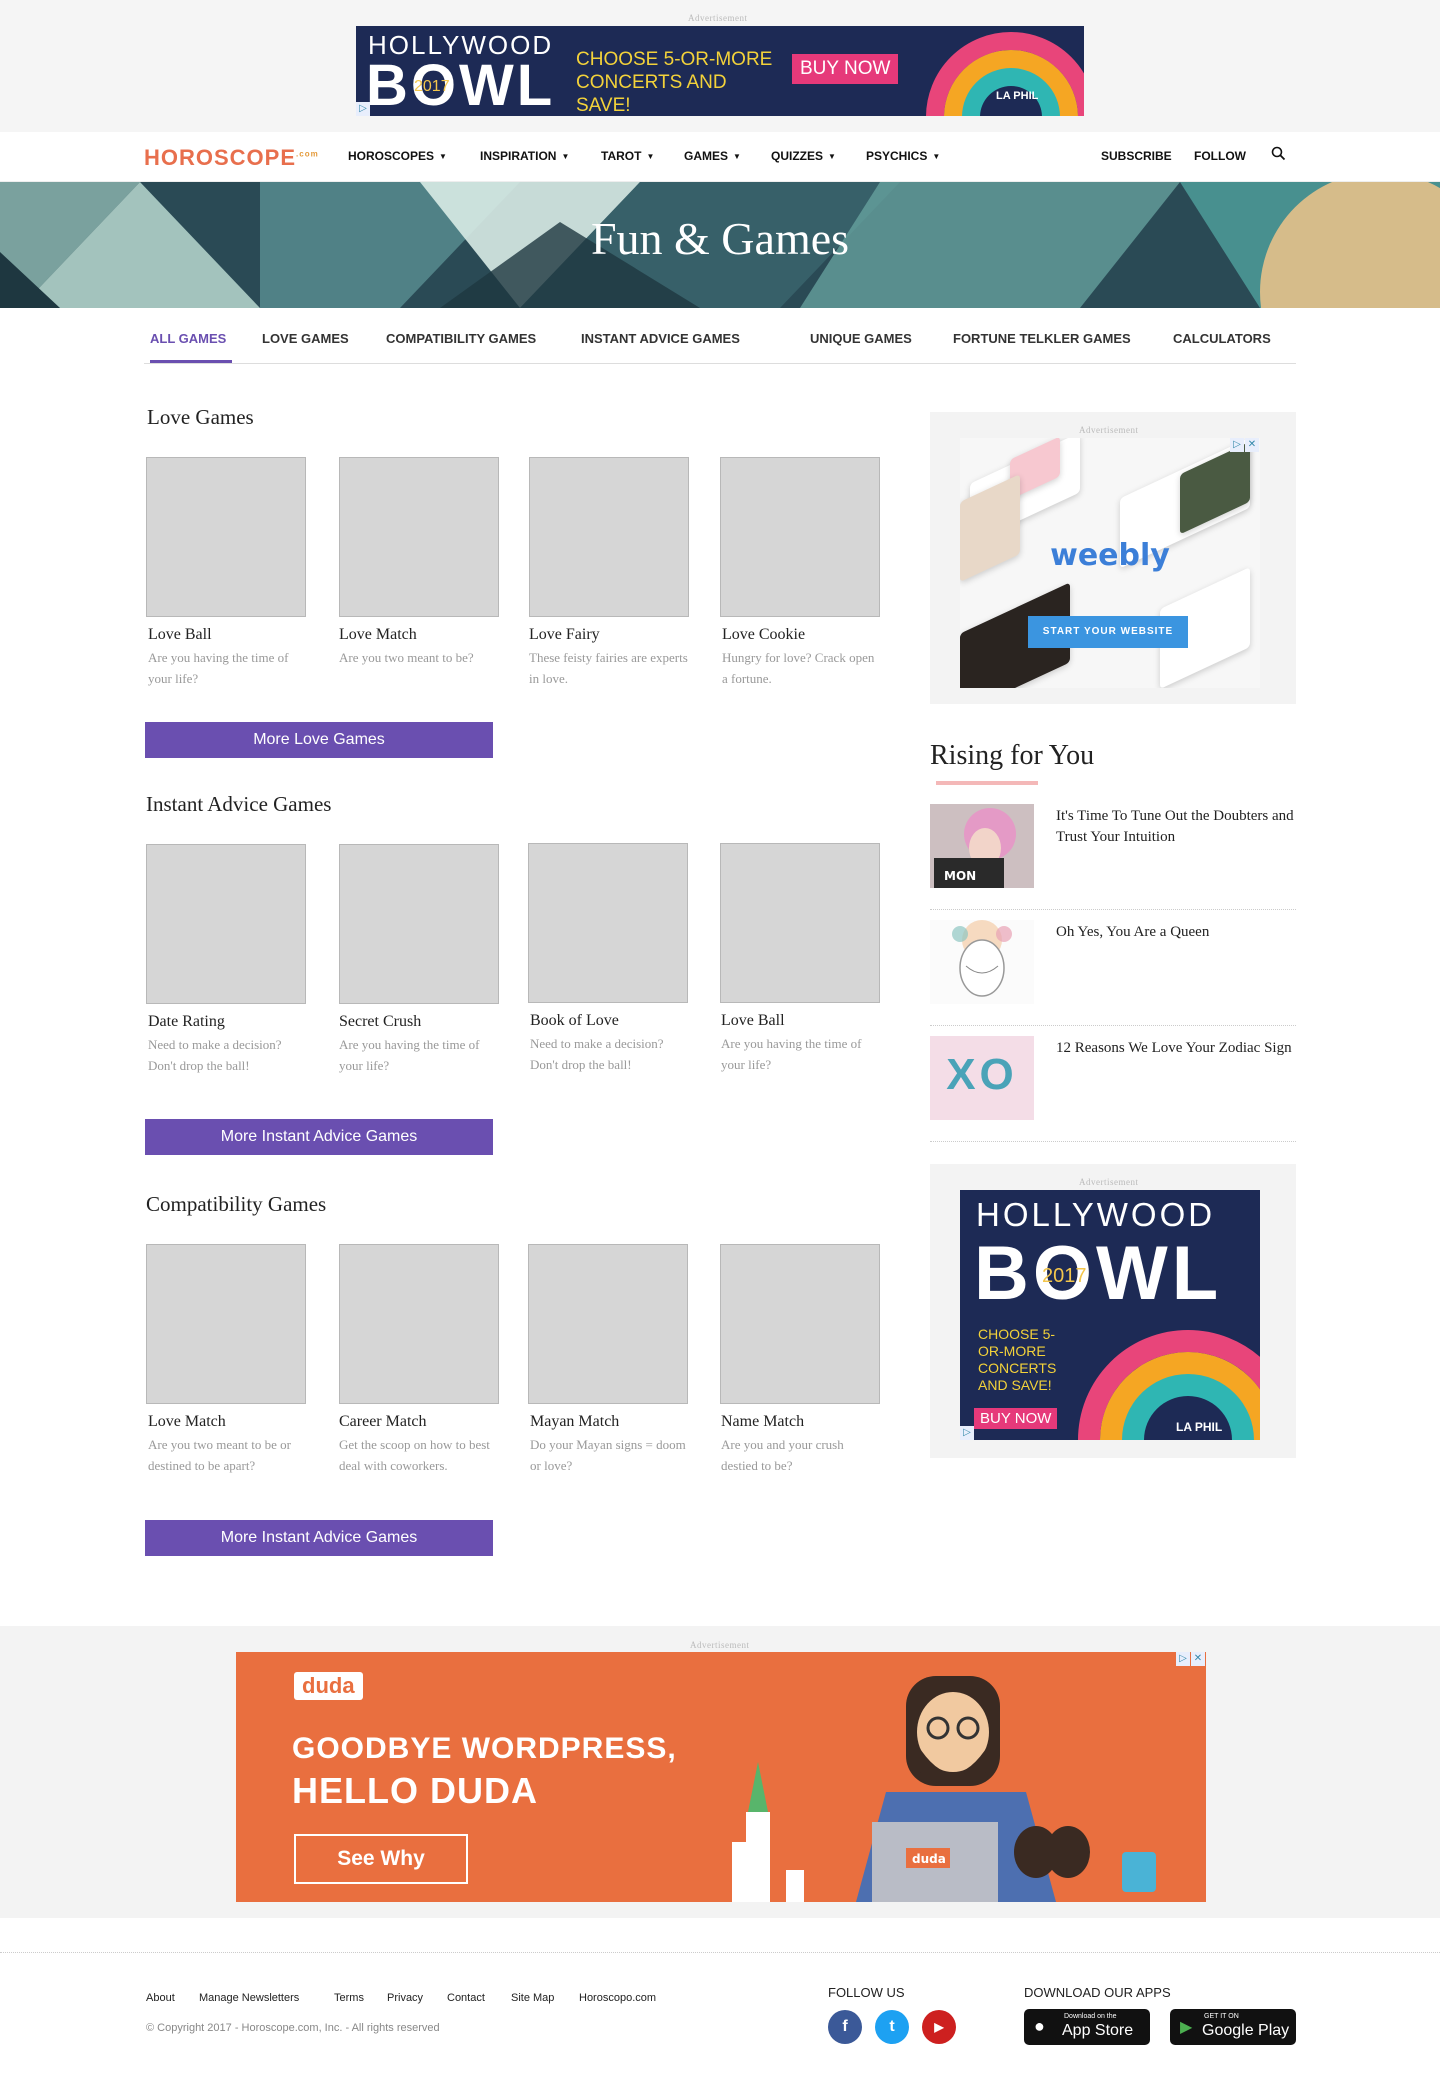 The image size is (1440, 2084). What do you see at coordinates (608, 1455) in the screenshot?
I see `game-description: Do your Mayan signs = doom or love?` at bounding box center [608, 1455].